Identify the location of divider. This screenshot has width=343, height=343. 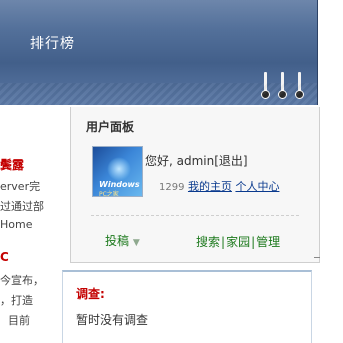
(195, 215).